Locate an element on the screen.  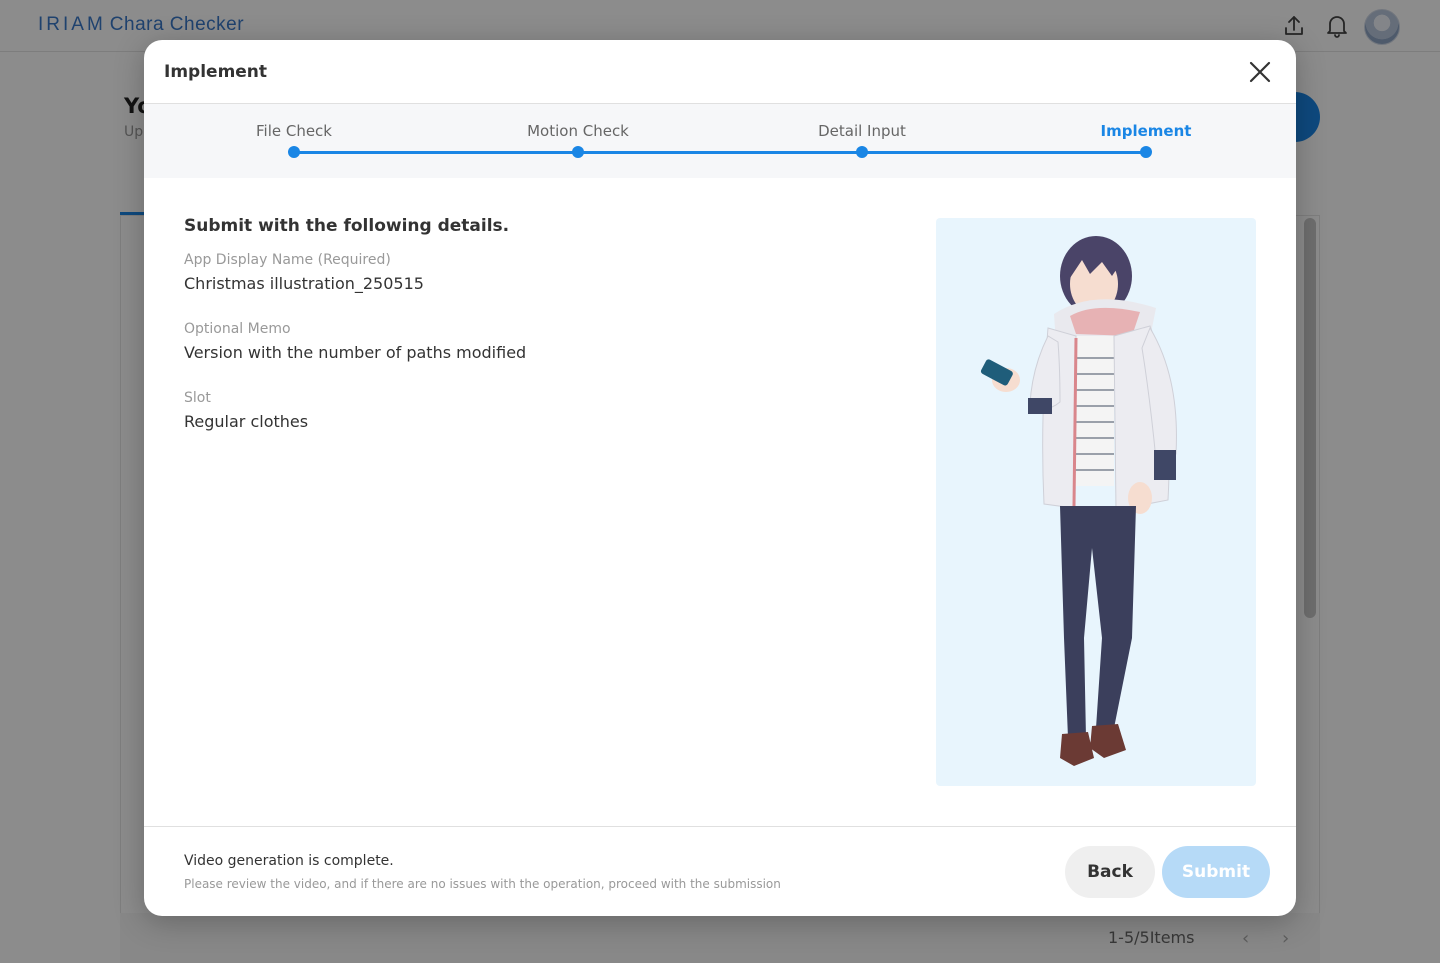
character-illustration is located at coordinates (1078, 501).